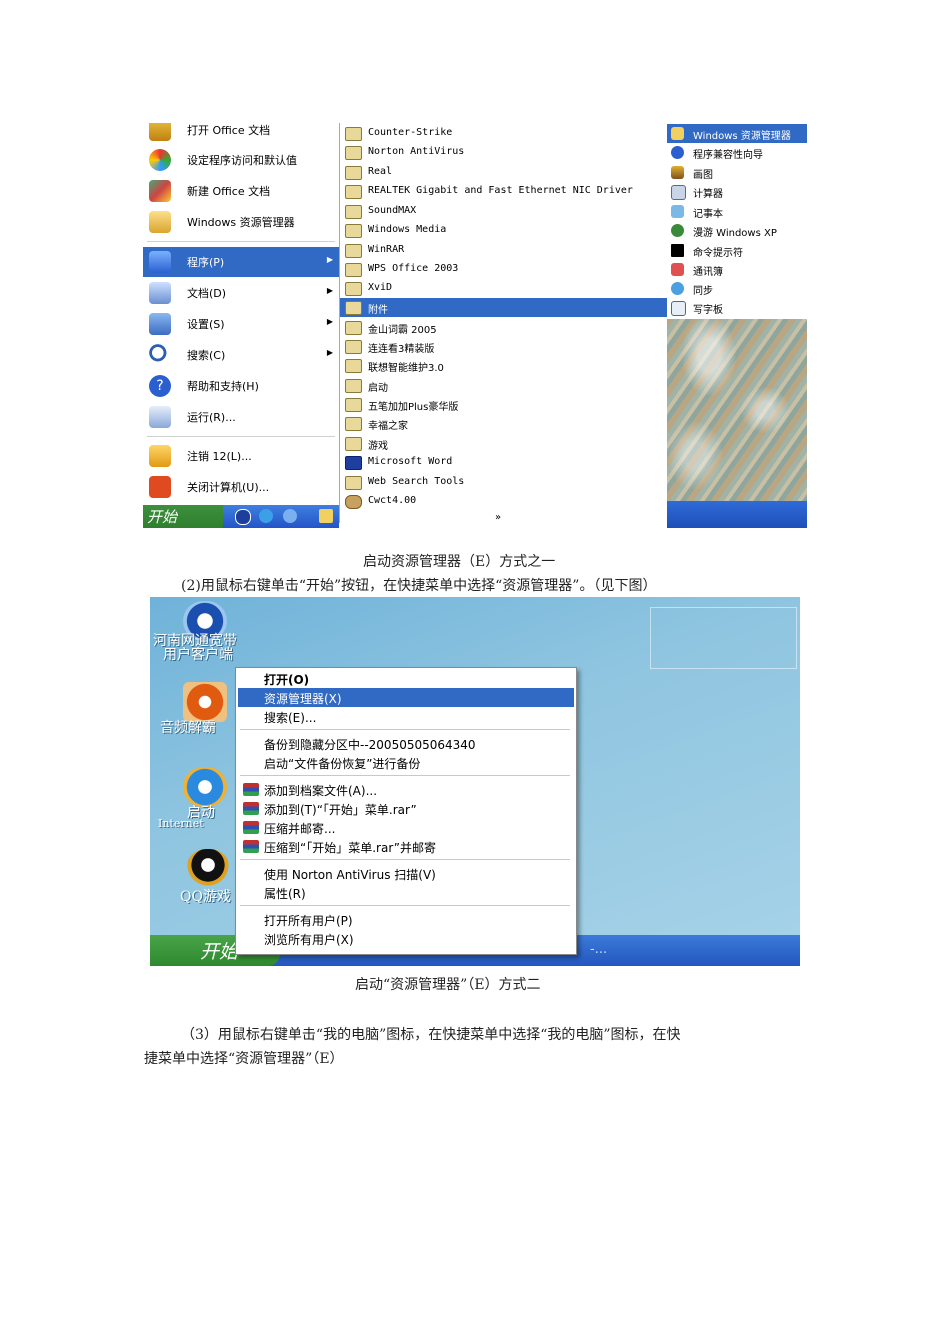 This screenshot has width=950, height=1344. What do you see at coordinates (241, 355) in the screenshot?
I see `menu-item-search: 搜索(C) ▶` at bounding box center [241, 355].